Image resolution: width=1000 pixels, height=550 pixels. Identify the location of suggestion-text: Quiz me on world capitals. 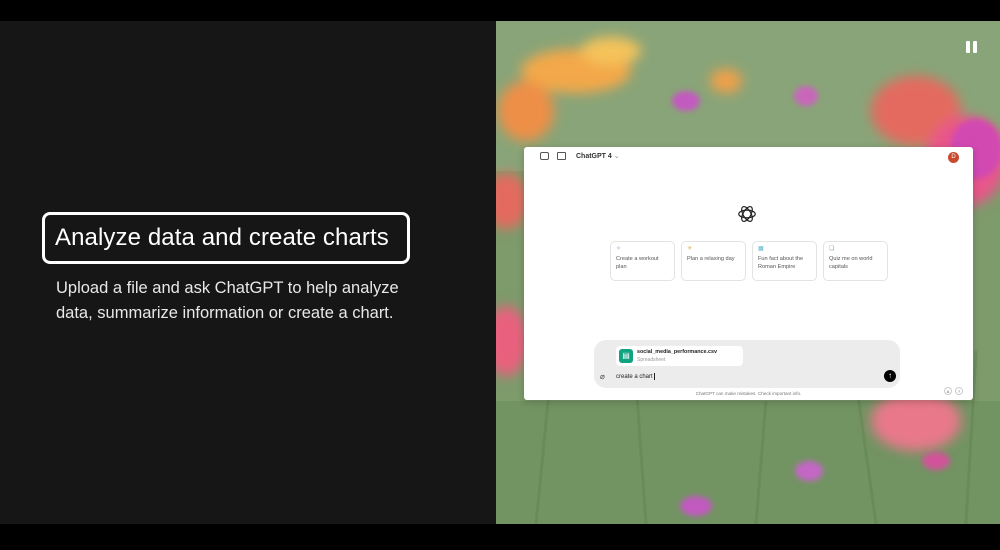
(851, 263).